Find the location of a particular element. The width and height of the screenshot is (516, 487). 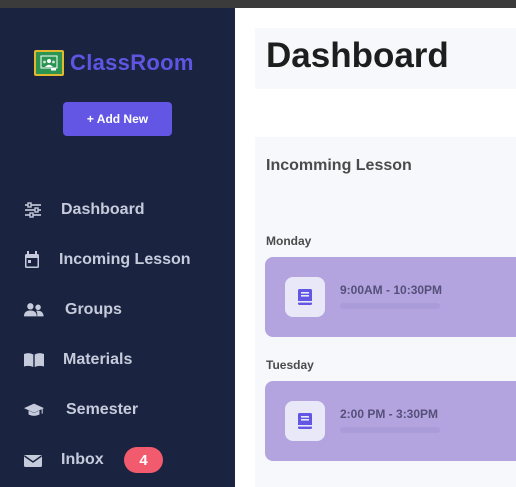

nav-label-materials: Materials is located at coordinates (98, 359).